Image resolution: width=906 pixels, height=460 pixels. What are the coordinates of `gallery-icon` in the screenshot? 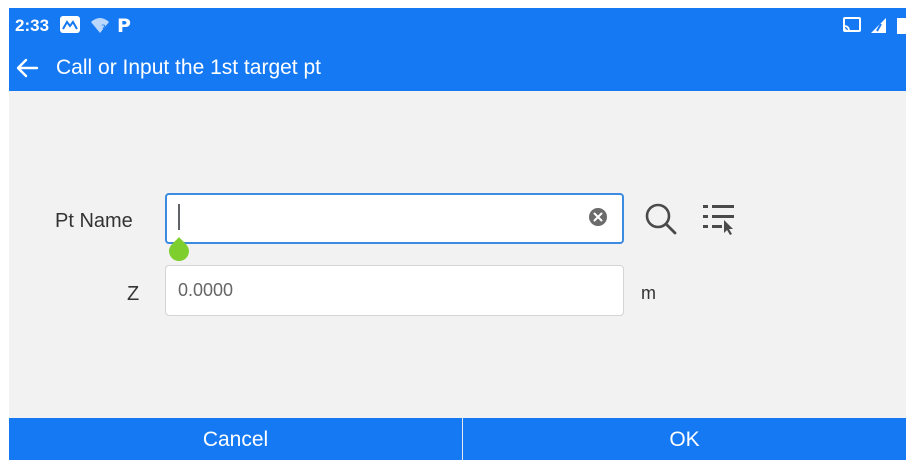 It's located at (70, 24).